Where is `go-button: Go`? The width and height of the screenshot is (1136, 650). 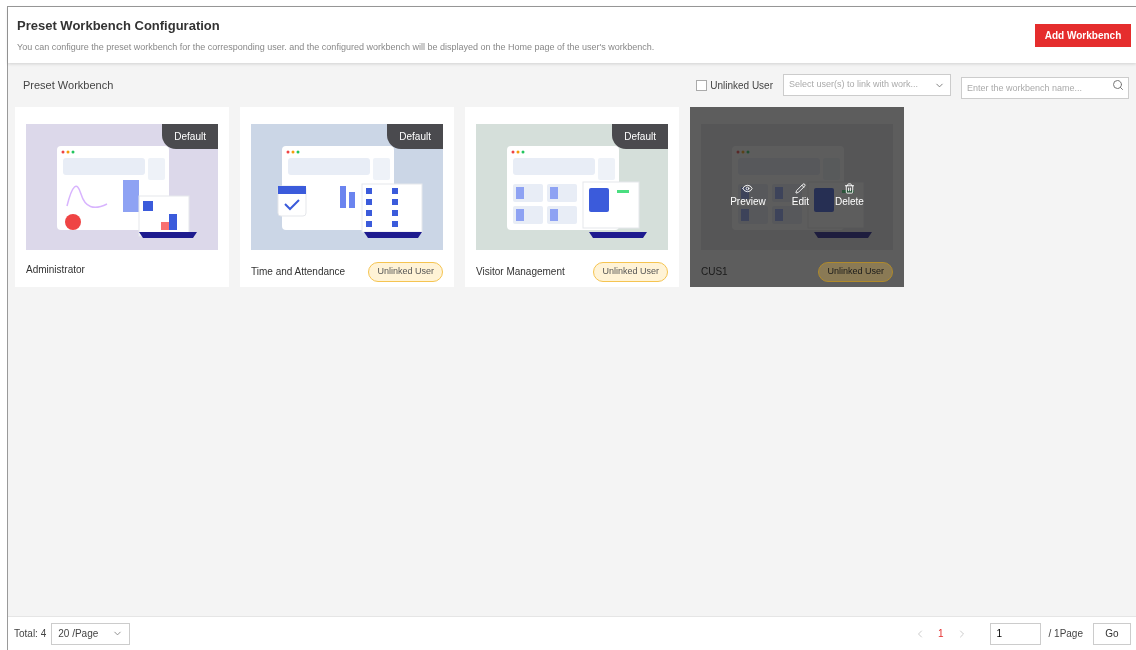
go-button: Go is located at coordinates (1112, 633).